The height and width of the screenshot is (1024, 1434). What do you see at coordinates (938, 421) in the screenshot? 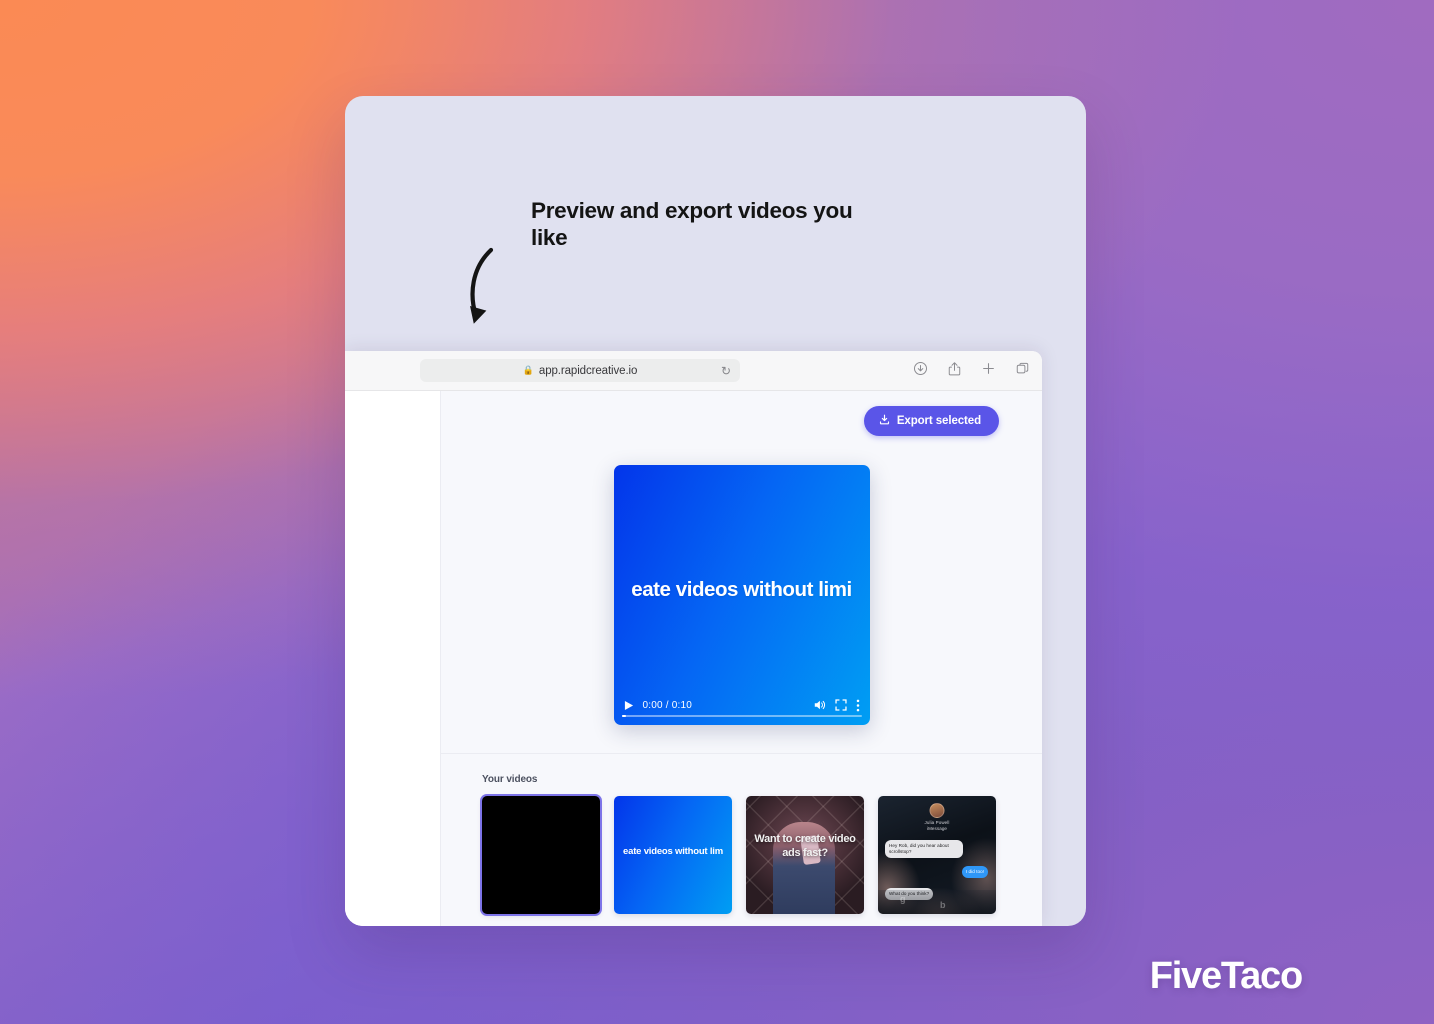
I see `export-selected-label: Export selected` at bounding box center [938, 421].